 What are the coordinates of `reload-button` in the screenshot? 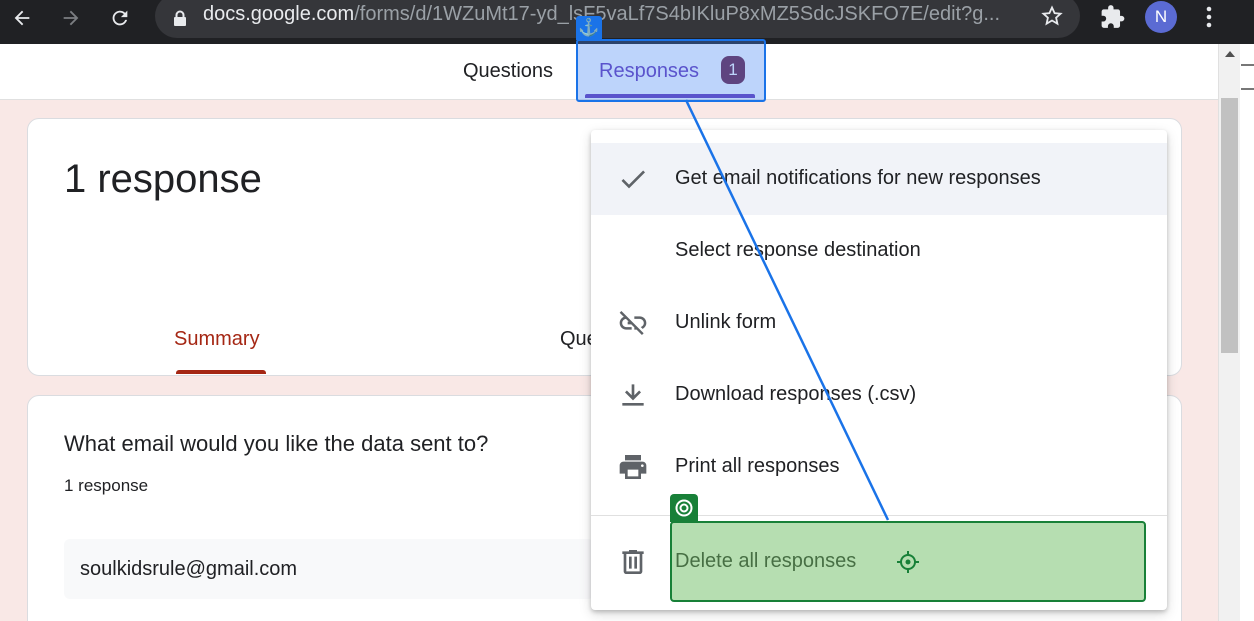 It's located at (120, 18).